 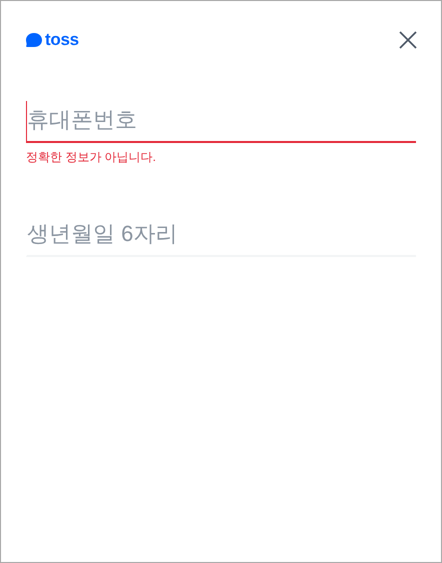 I want to click on input-field: 휴대폰번호, so click(x=221, y=122).